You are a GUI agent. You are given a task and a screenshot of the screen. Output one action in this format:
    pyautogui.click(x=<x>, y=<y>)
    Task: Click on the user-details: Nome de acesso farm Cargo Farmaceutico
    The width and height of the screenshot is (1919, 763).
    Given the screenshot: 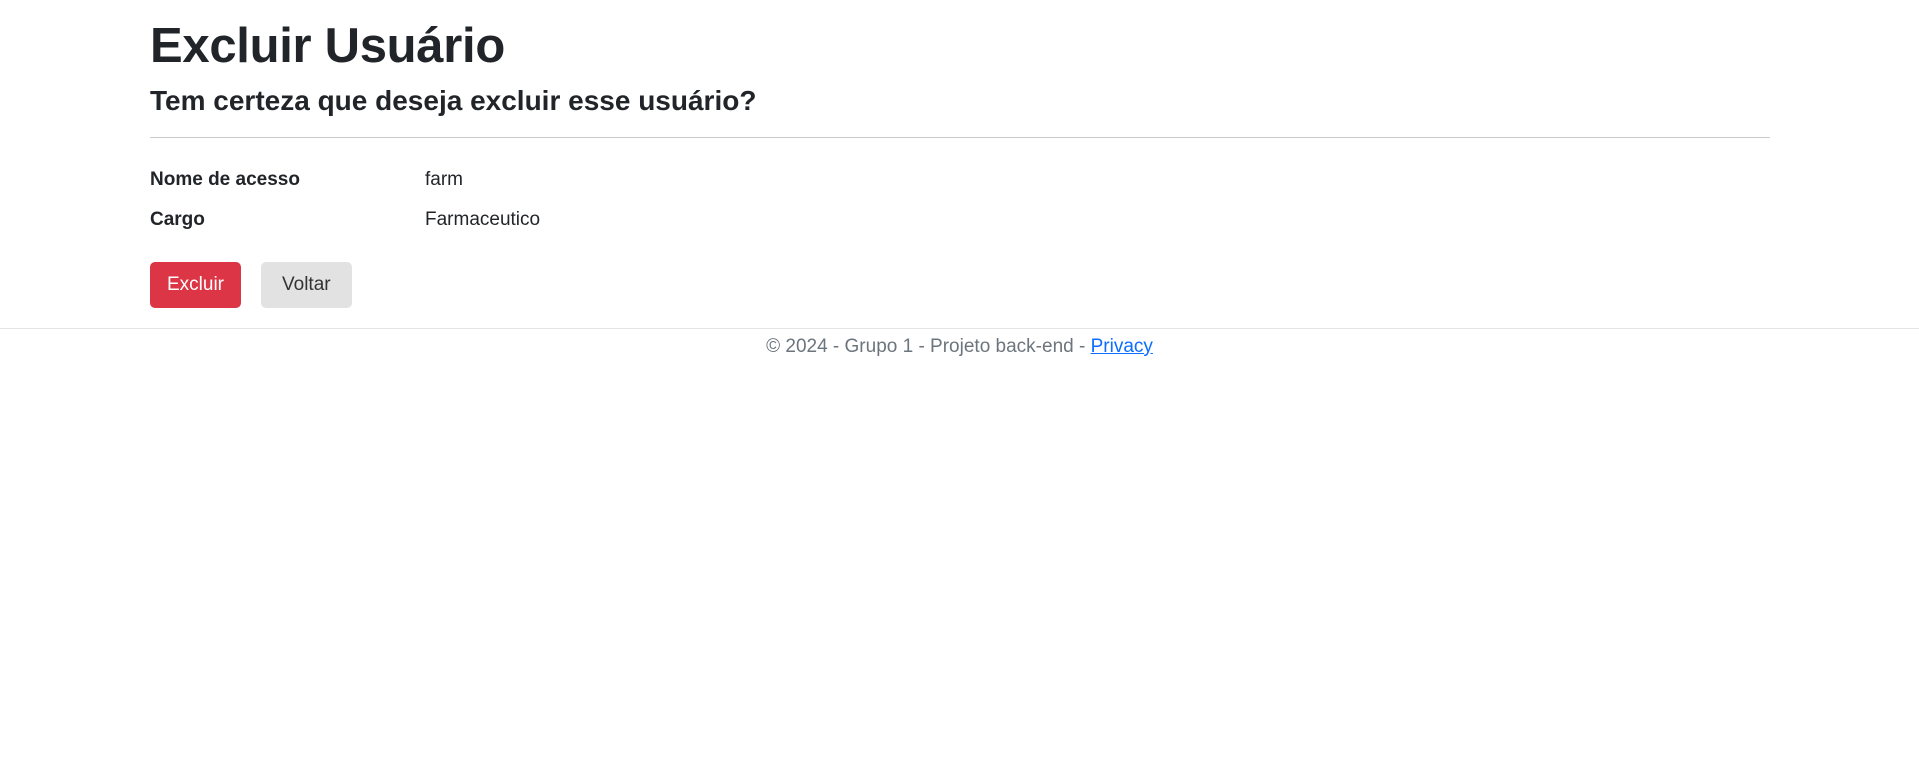 What is the action you would take?
    pyautogui.click(x=960, y=200)
    